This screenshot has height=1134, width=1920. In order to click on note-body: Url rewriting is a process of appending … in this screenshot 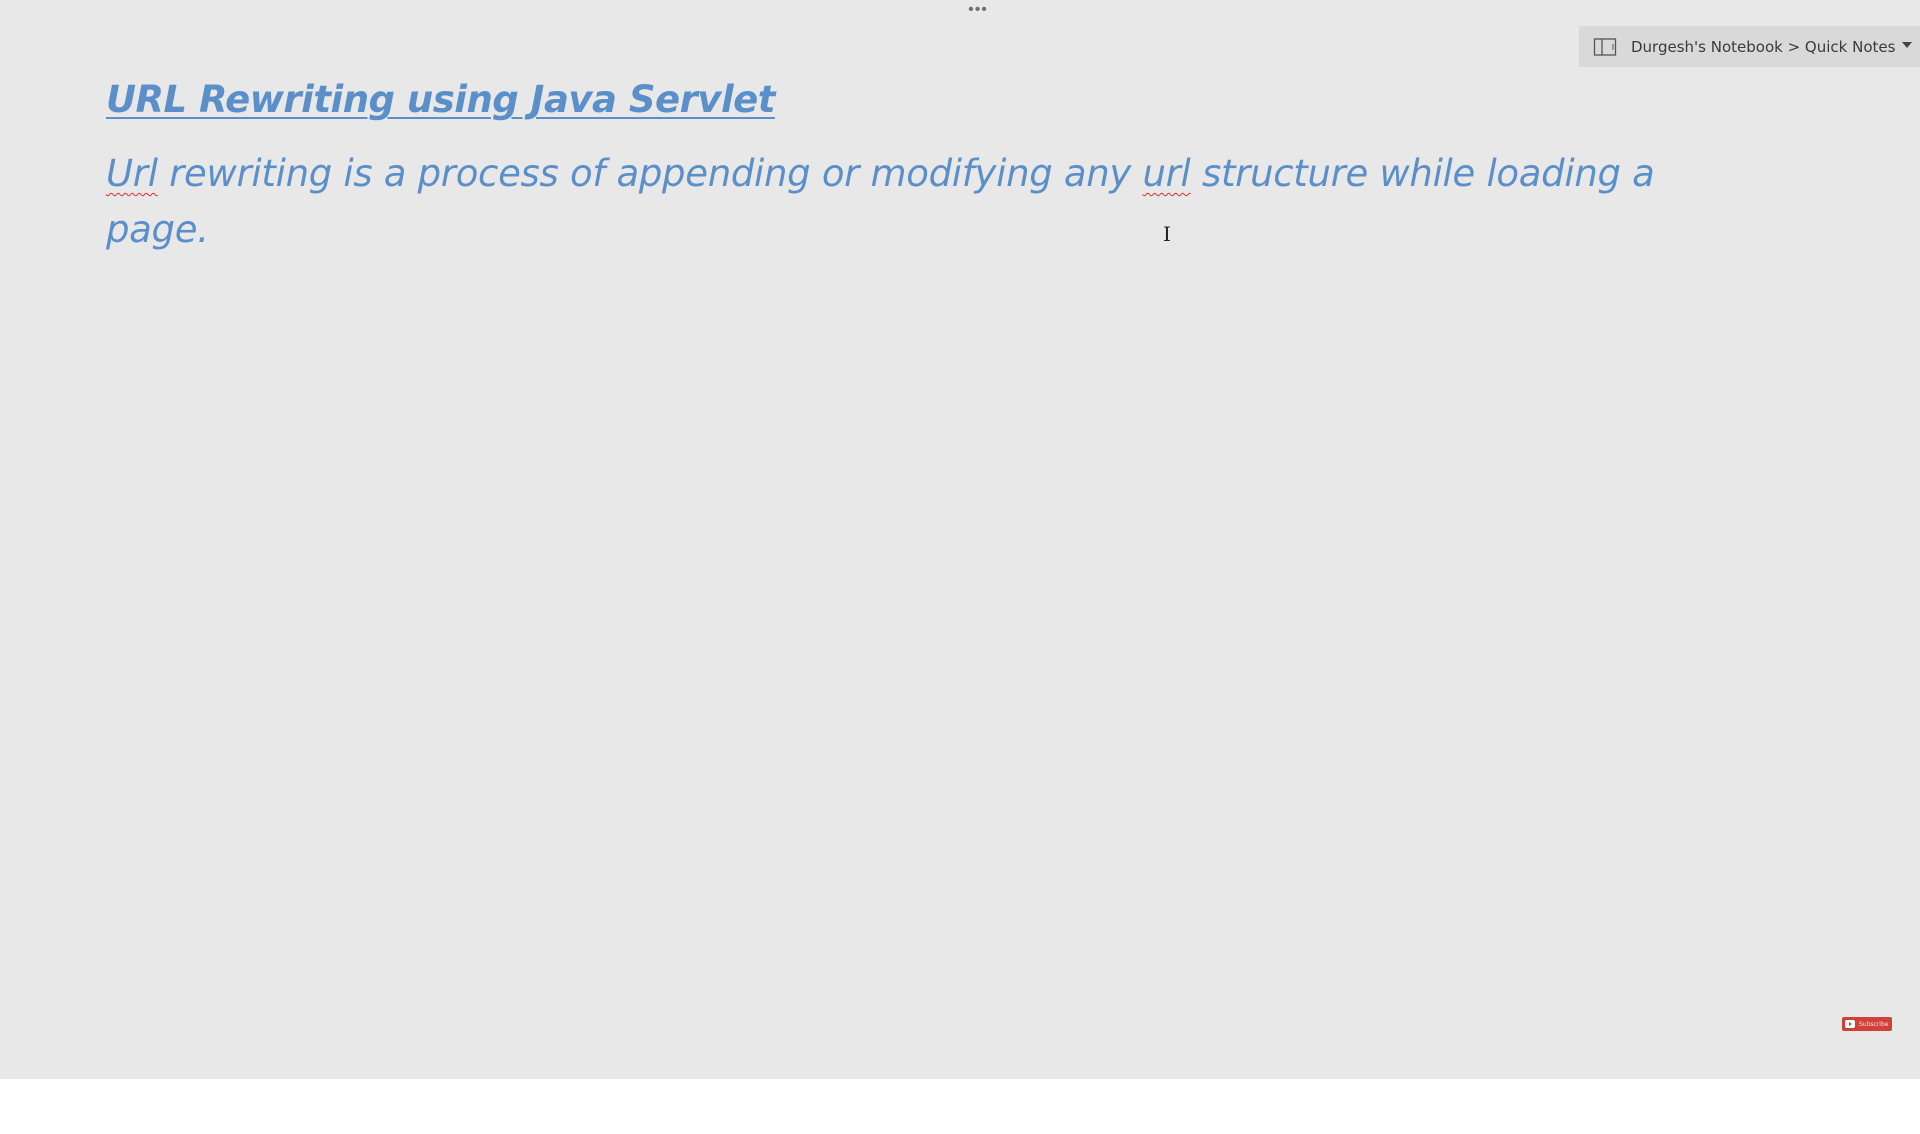, I will do `click(906, 202)`.